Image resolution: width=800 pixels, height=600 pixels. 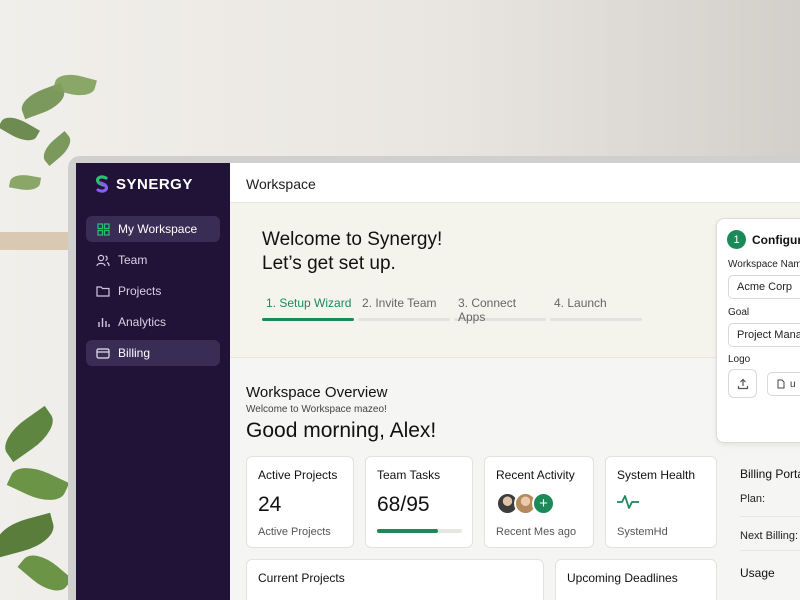 What do you see at coordinates (536, 532) in the screenshot?
I see `card-footer: Recent Mes ago` at bounding box center [536, 532].